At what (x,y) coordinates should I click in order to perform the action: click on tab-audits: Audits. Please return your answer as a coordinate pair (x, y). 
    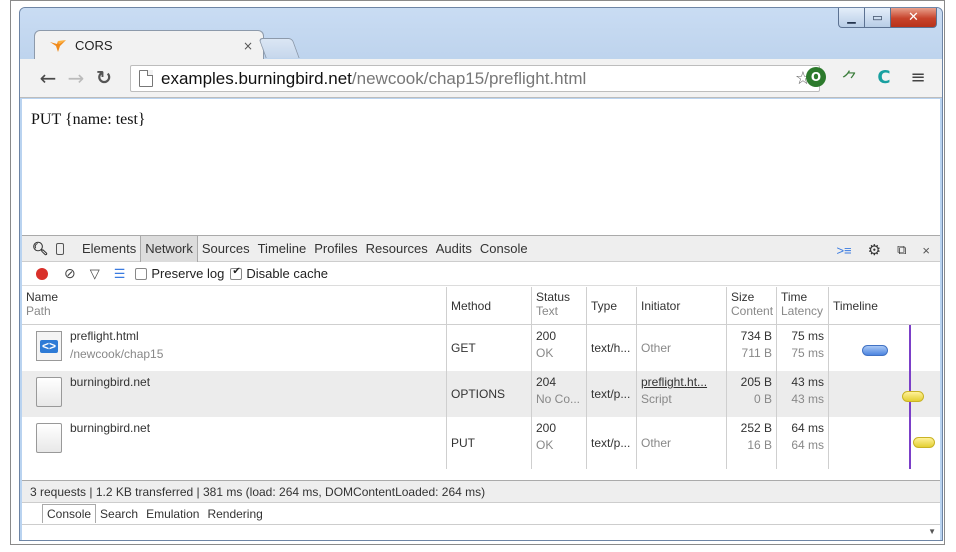
    Looking at the image, I should click on (454, 249).